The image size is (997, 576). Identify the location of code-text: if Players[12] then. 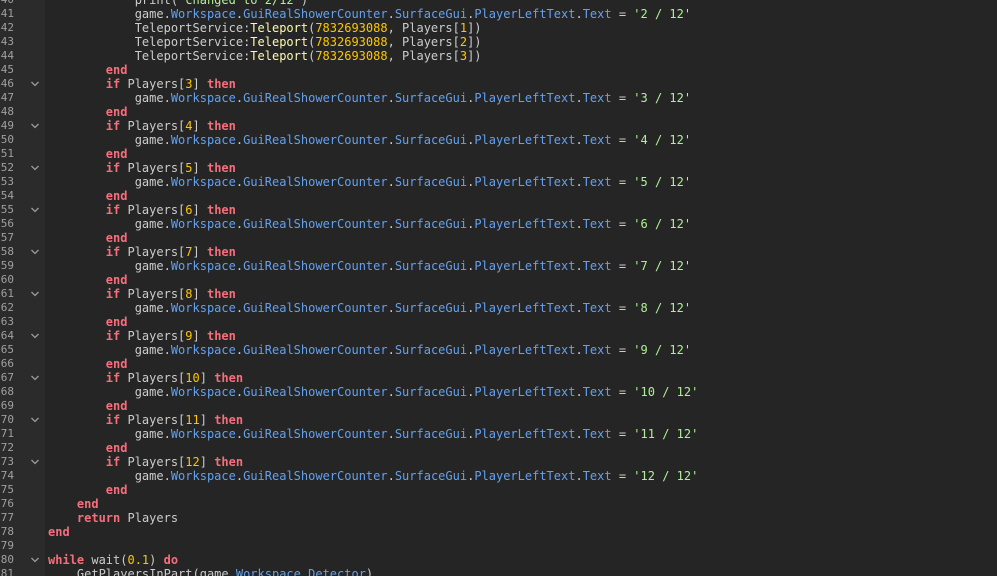
(145, 462).